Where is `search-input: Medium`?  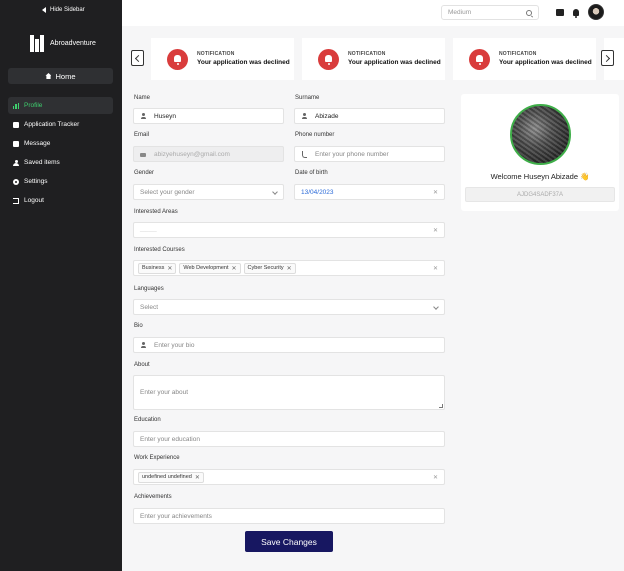 search-input: Medium is located at coordinates (490, 12).